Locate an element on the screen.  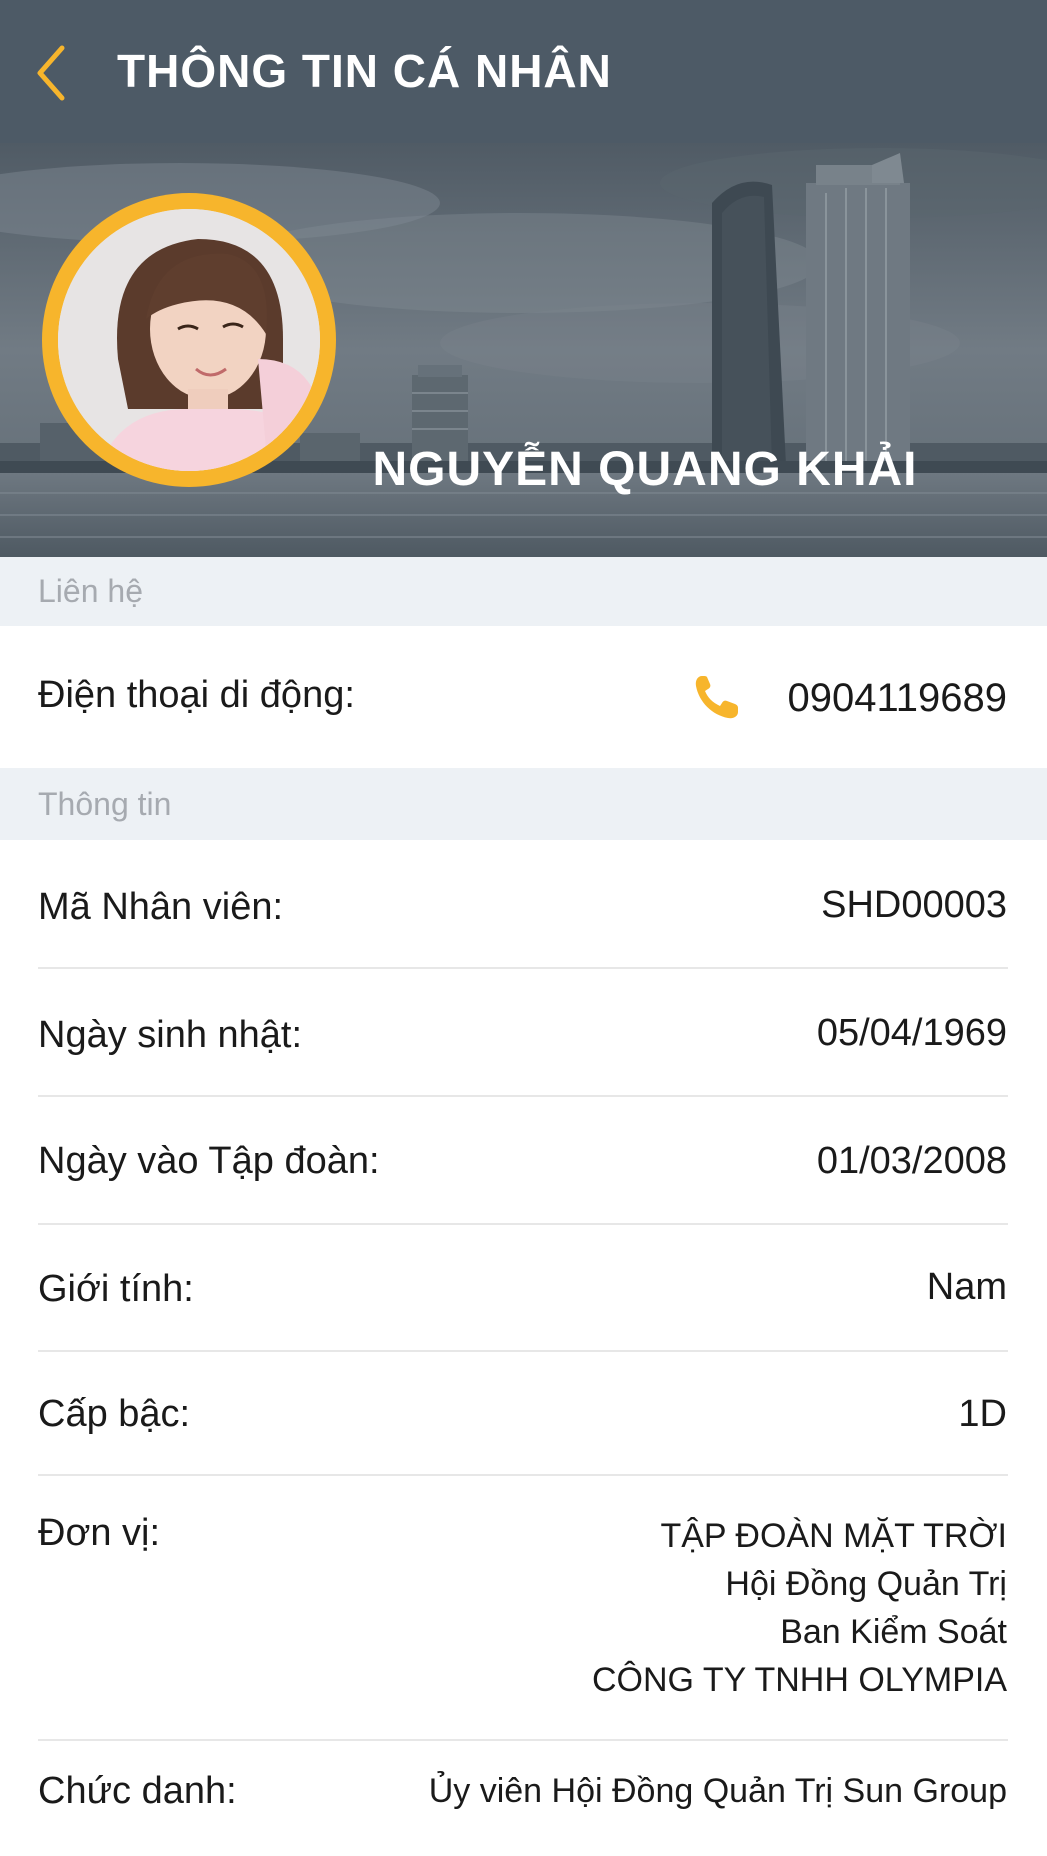
unit-value-line: Hội Đồng Quản Trị is located at coordinates (866, 1584).